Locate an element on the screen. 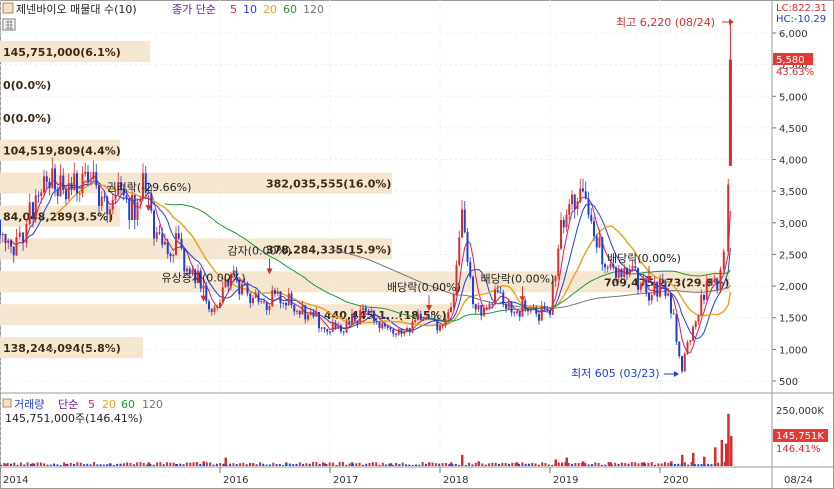 This screenshot has height=489, width=834. title-icon is located at coordinates (8, 8).